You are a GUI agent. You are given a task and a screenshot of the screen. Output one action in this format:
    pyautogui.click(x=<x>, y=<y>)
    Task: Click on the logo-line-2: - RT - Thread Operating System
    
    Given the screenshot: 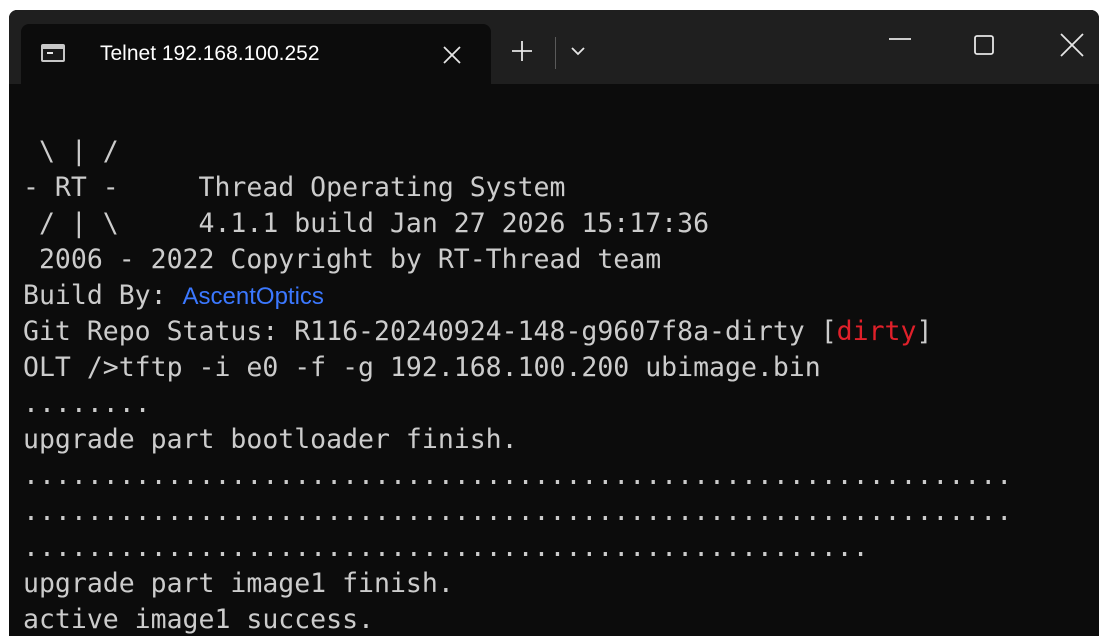 What is the action you would take?
    pyautogui.click(x=294, y=187)
    